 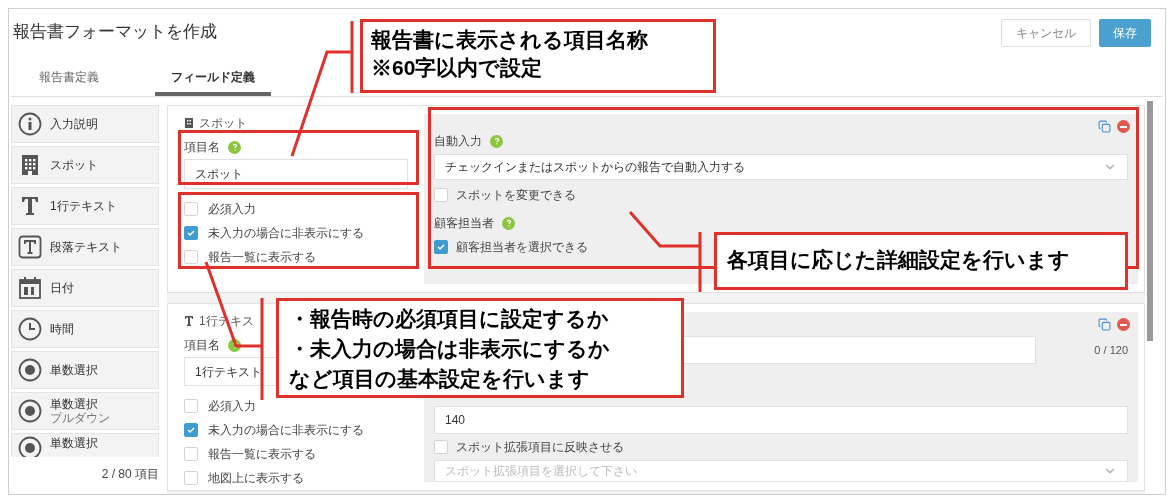 I want to click on palette-item-sublabel: プルダウン, so click(x=80, y=418).